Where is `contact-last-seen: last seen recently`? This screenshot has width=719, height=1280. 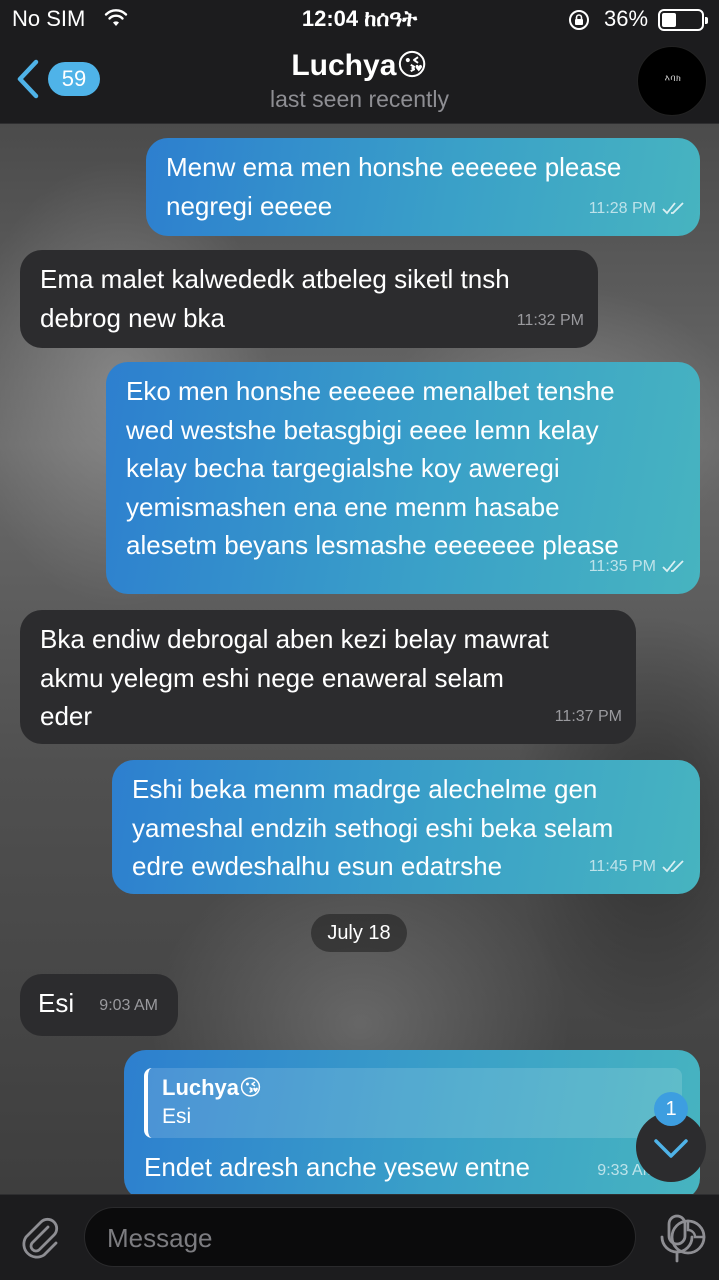
contact-last-seen: last seen recently is located at coordinates (359, 99).